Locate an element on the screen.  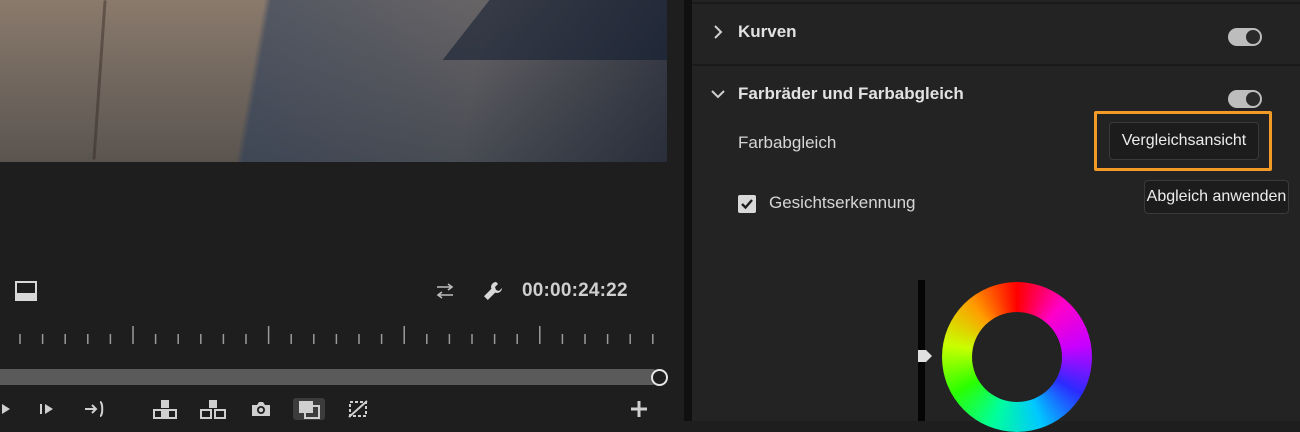
comparison-view-button: Vergleichsansicht is located at coordinates (1184, 141).